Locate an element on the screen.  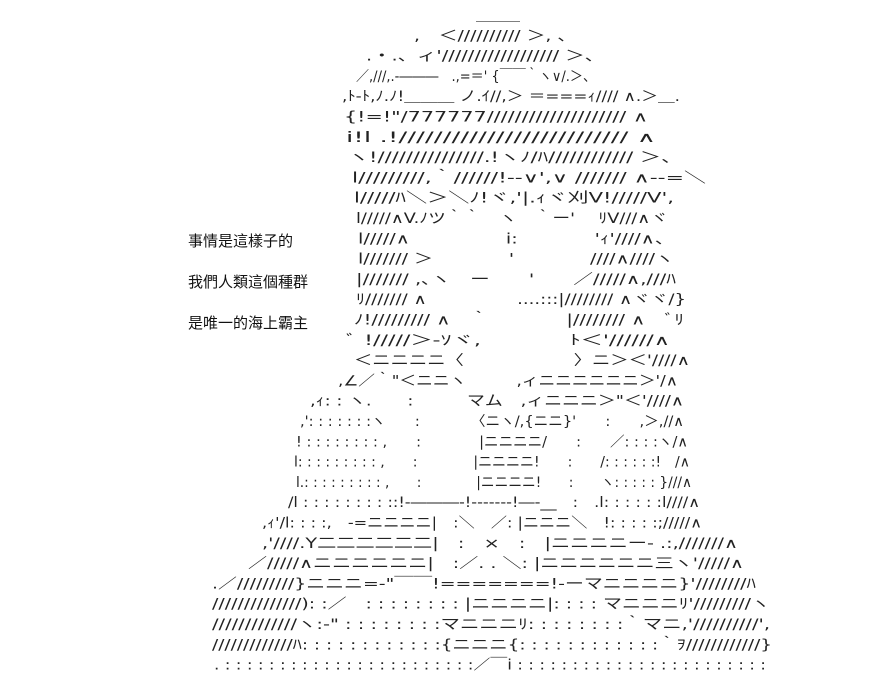
ascii-art-line: .・.、ィ'////////////////// ＞、 is located at coordinates (485, 57).